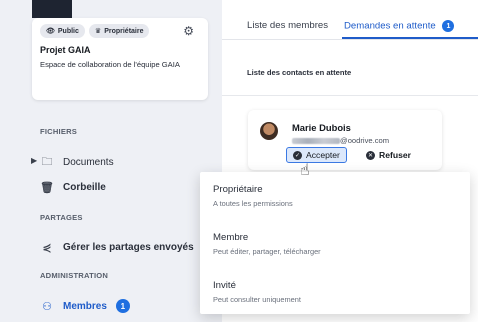 The image size is (478, 322). What do you see at coordinates (188, 31) in the screenshot?
I see `gear-icon: ⚙` at bounding box center [188, 31].